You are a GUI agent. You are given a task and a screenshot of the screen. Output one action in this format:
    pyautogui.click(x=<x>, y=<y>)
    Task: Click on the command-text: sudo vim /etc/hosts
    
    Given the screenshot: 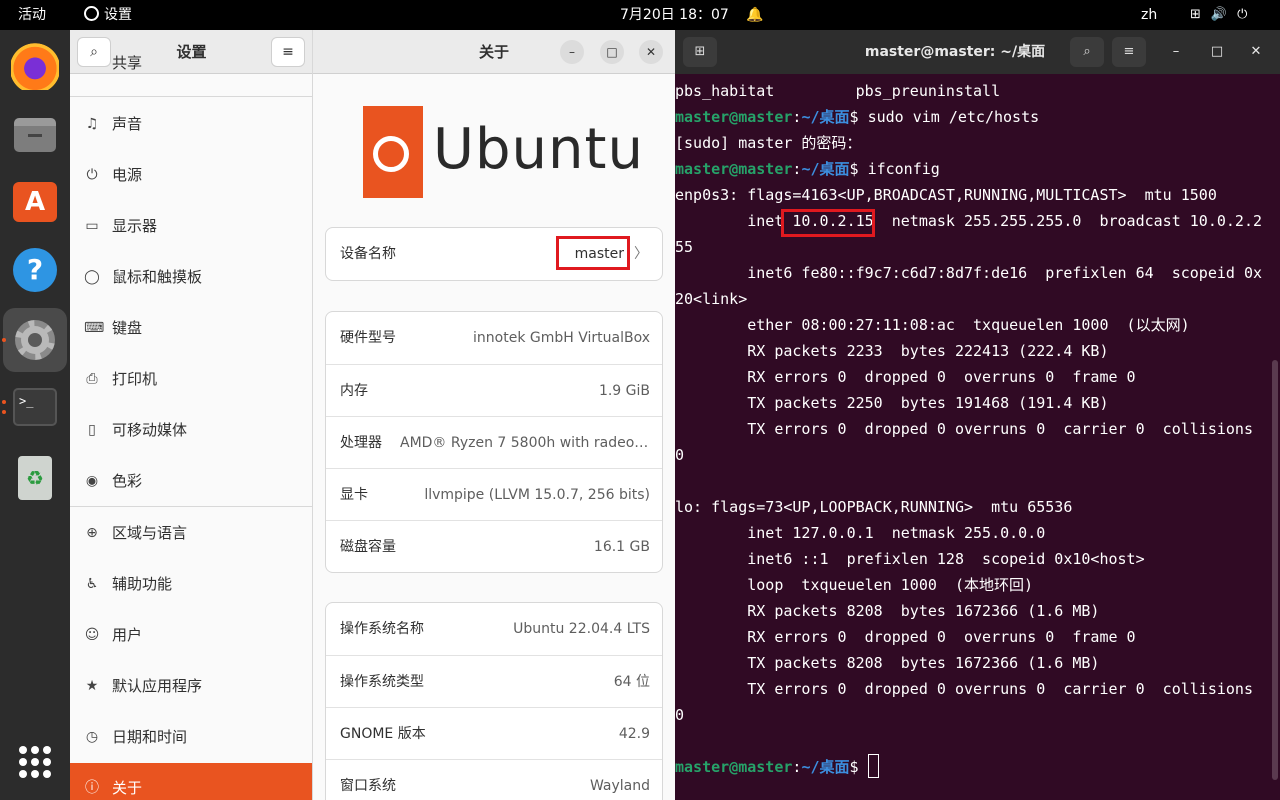 What is the action you would take?
    pyautogui.click(x=953, y=117)
    